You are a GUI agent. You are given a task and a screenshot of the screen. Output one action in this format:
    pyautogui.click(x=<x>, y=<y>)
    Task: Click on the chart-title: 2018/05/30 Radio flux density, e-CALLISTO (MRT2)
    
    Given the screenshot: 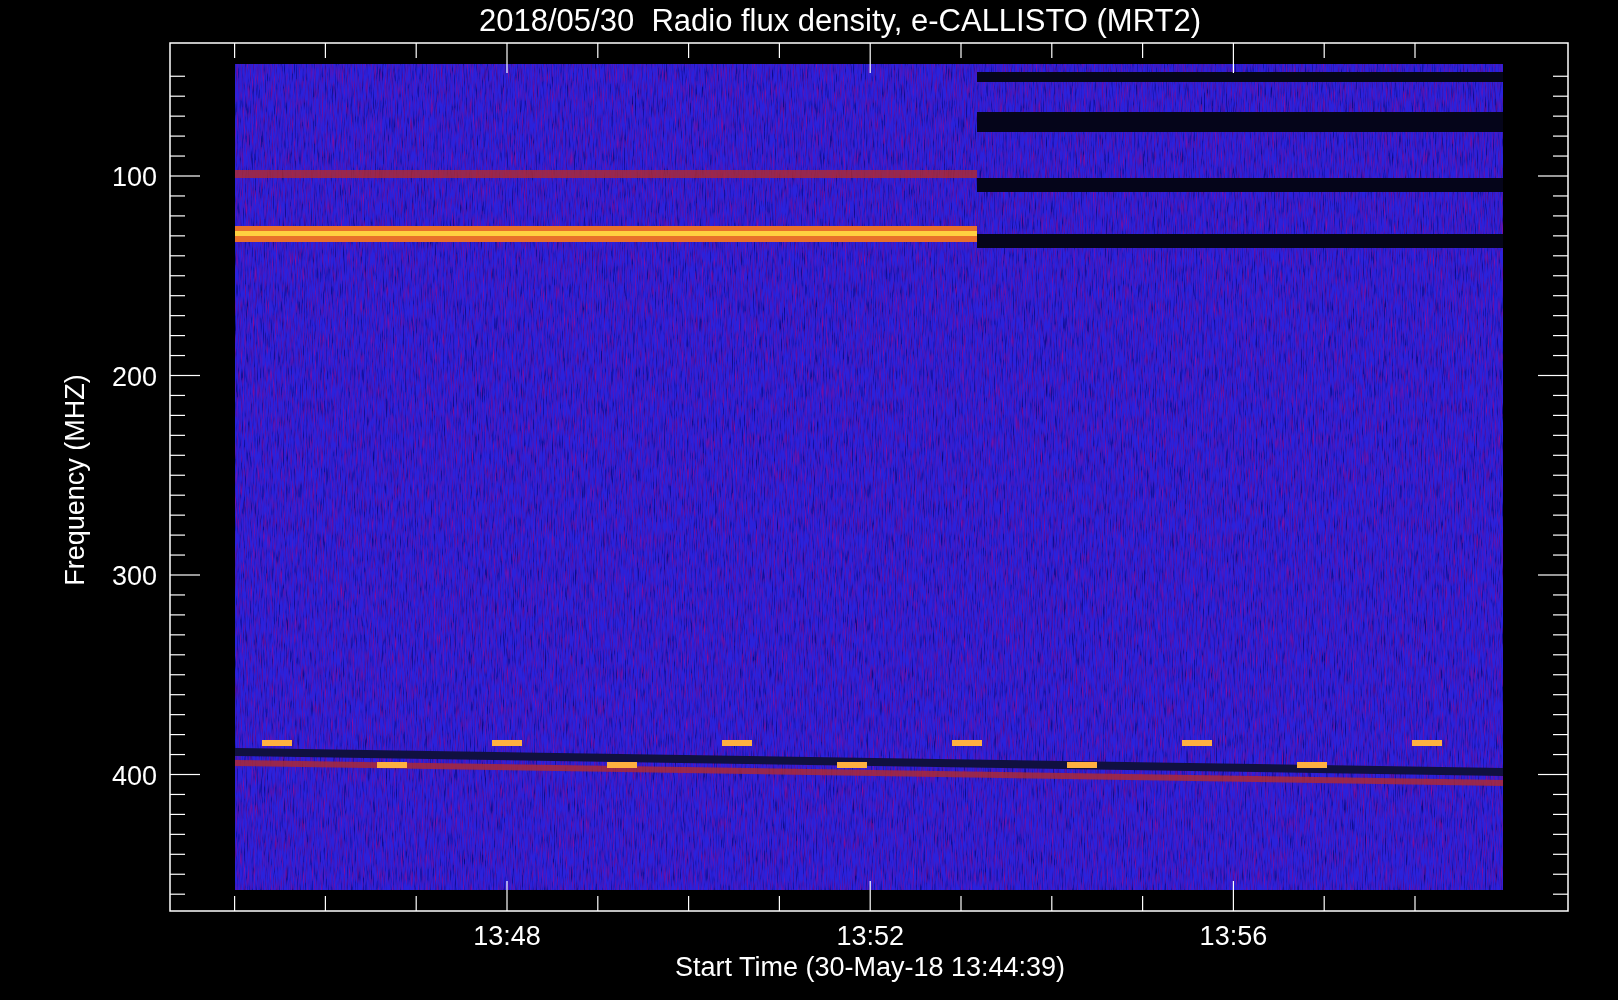 What is the action you would take?
    pyautogui.click(x=840, y=20)
    